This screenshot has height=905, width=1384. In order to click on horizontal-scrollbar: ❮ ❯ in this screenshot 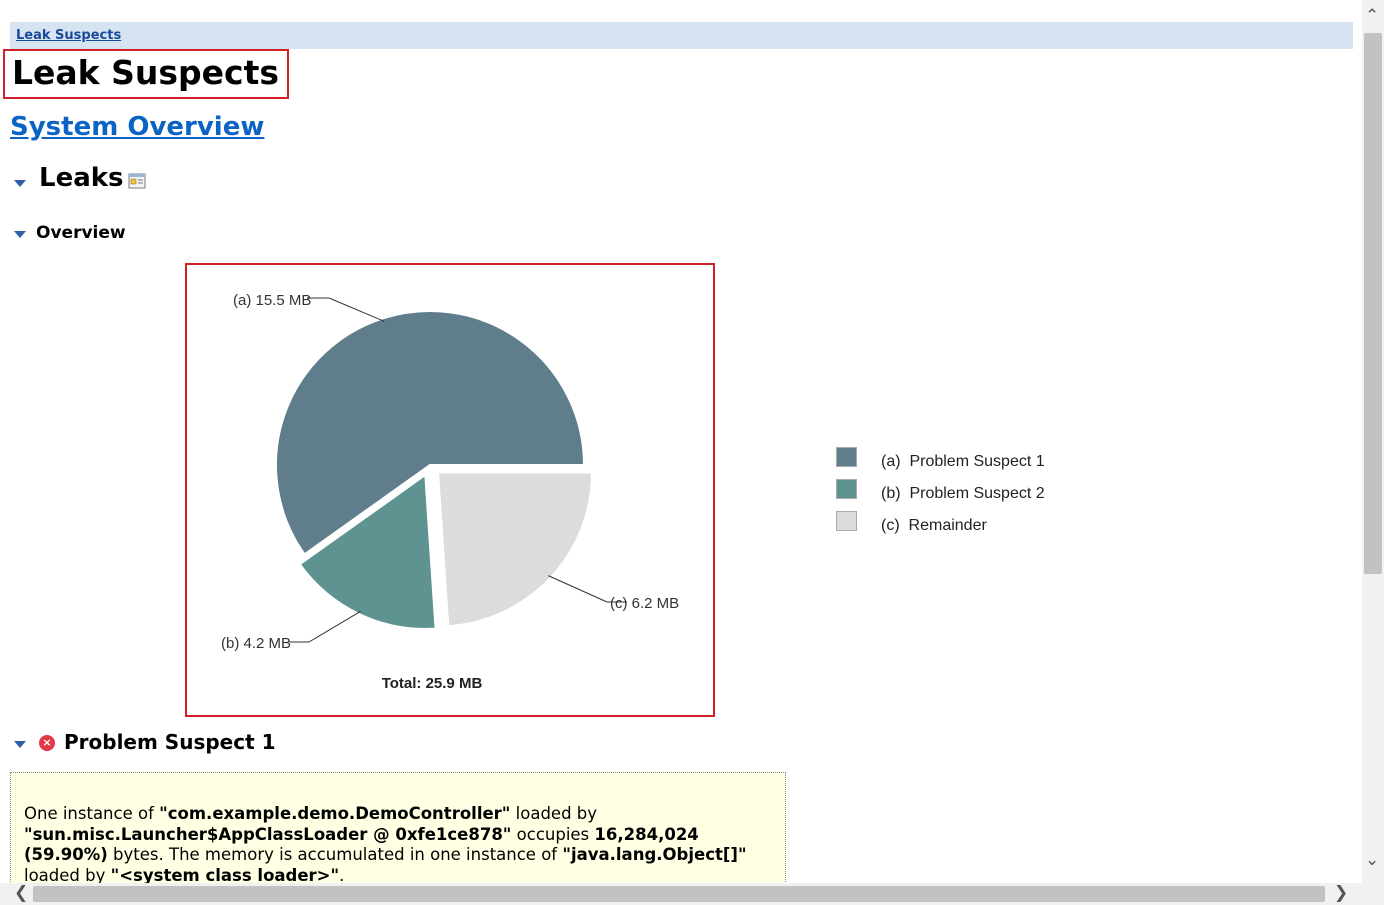, I will do `click(681, 894)`.